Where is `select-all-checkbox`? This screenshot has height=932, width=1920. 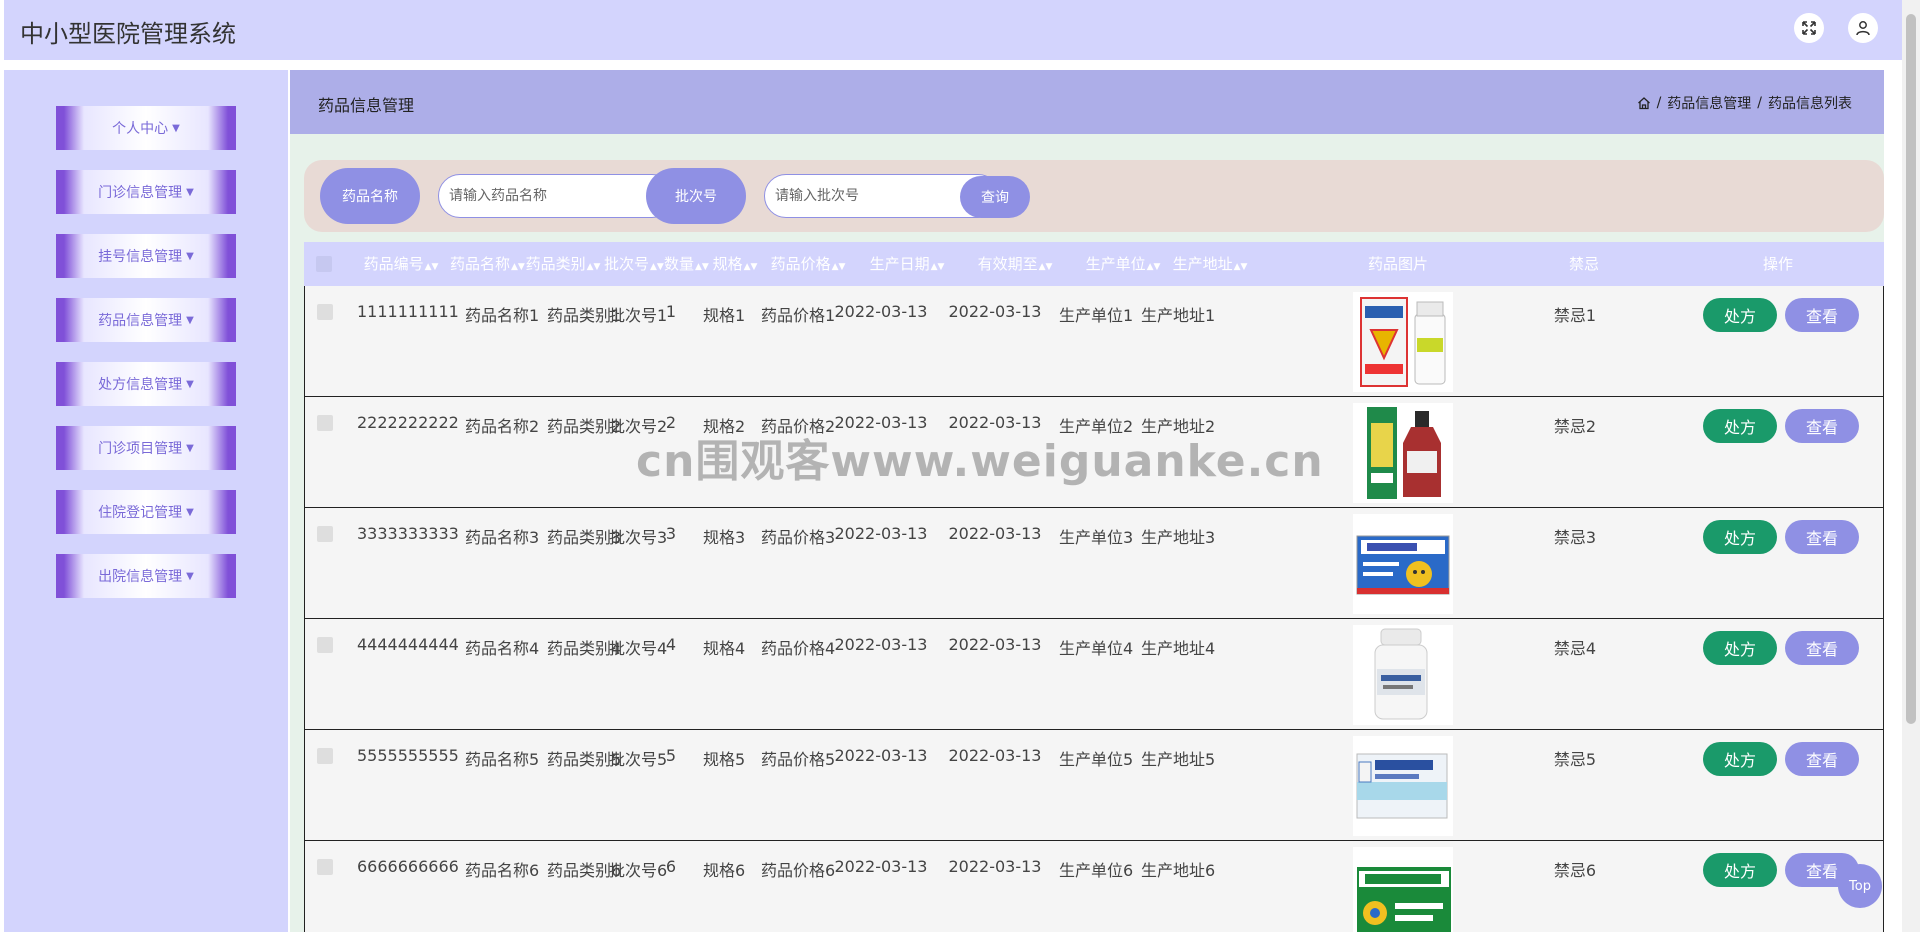 select-all-checkbox is located at coordinates (324, 264).